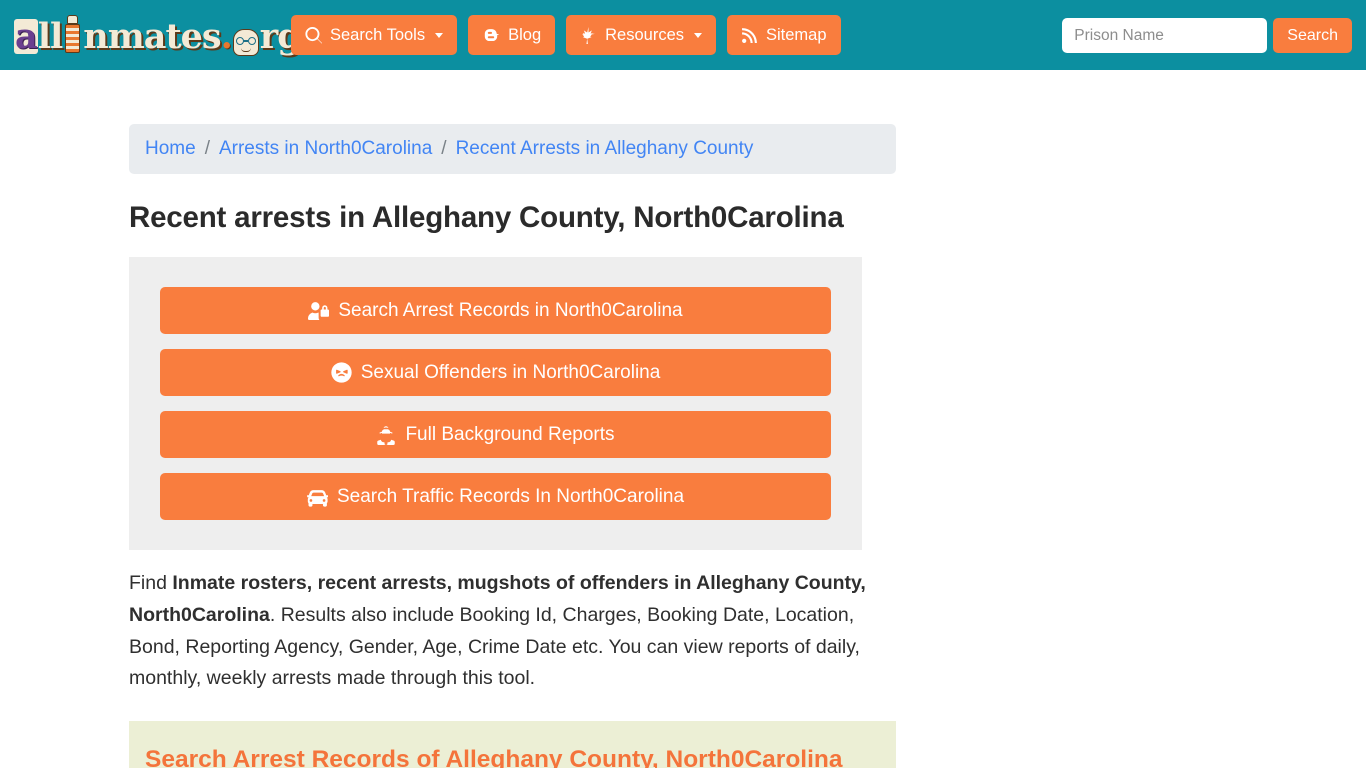  What do you see at coordinates (152, 36) in the screenshot?
I see `logo-letters-nmates: nmates` at bounding box center [152, 36].